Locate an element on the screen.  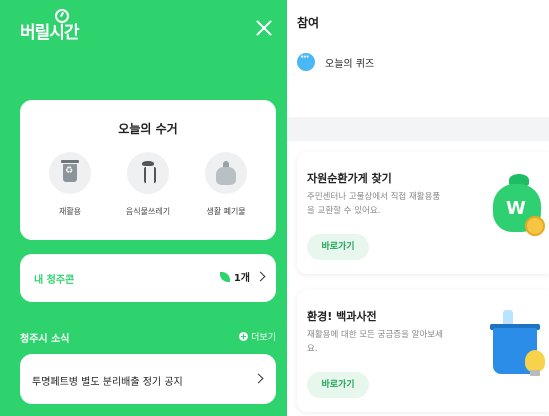
plus-icon is located at coordinates (244, 336).